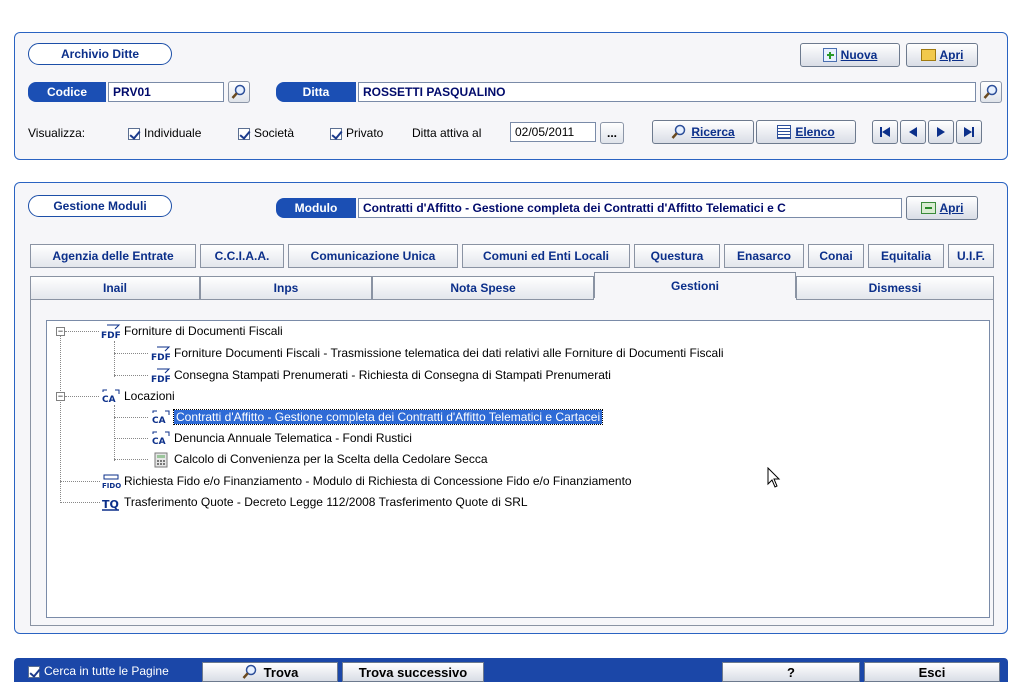  I want to click on tab-inps: Inps, so click(286, 288).